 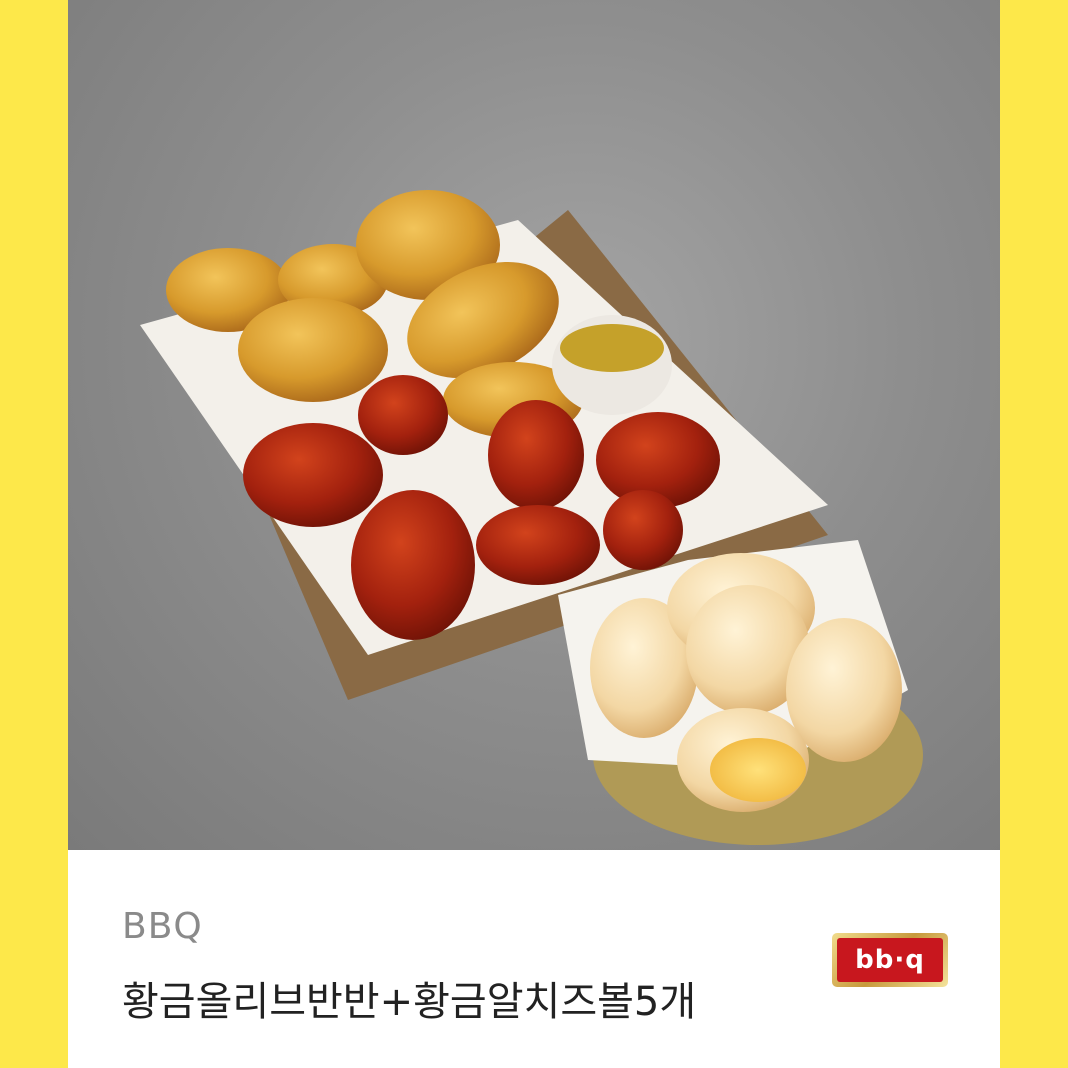 I want to click on melted-cheese, so click(x=758, y=770).